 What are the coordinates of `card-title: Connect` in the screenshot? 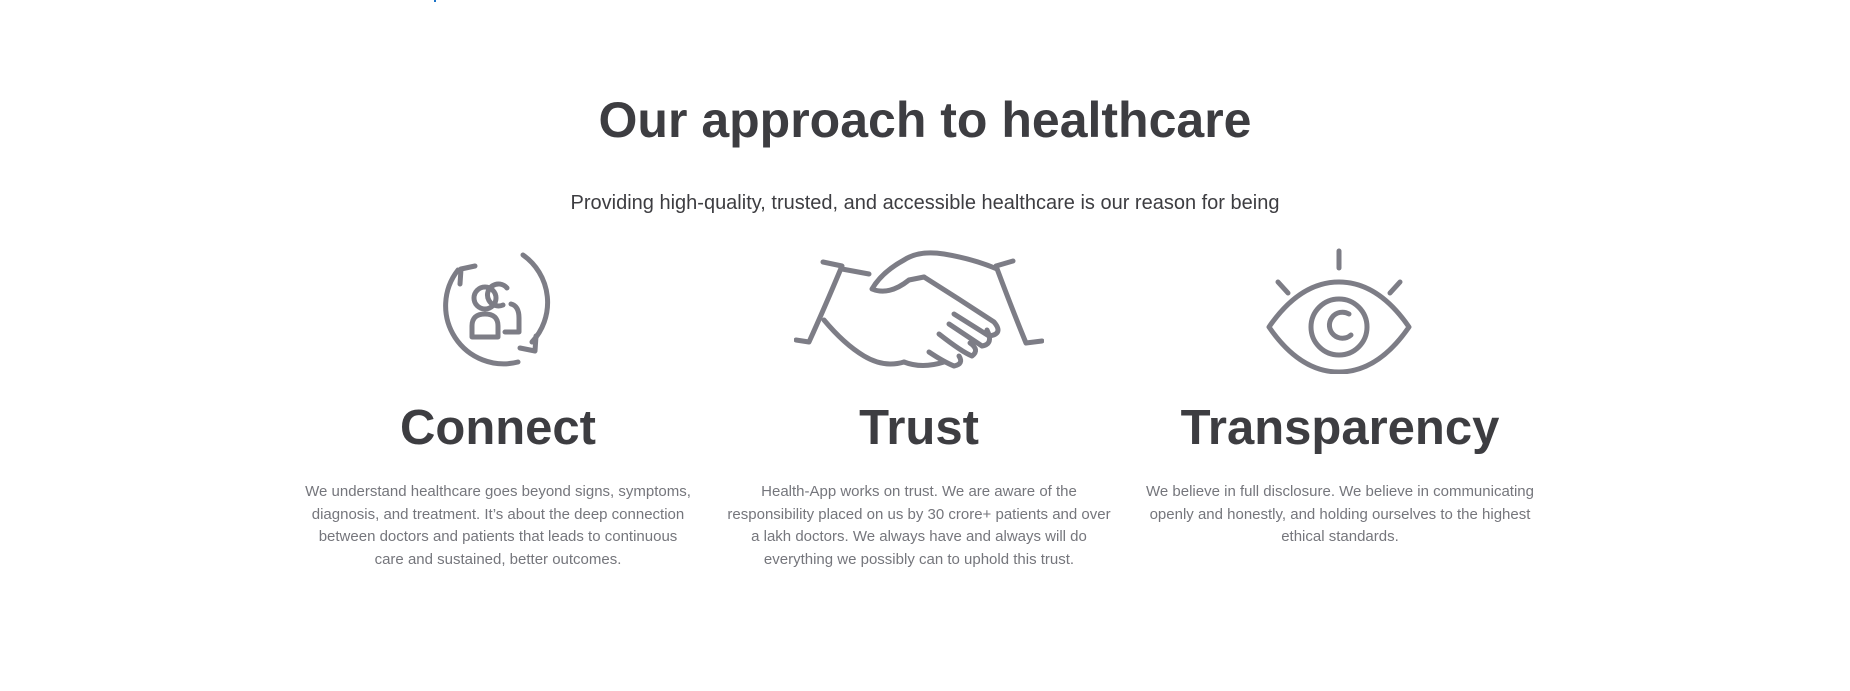 It's located at (498, 428).